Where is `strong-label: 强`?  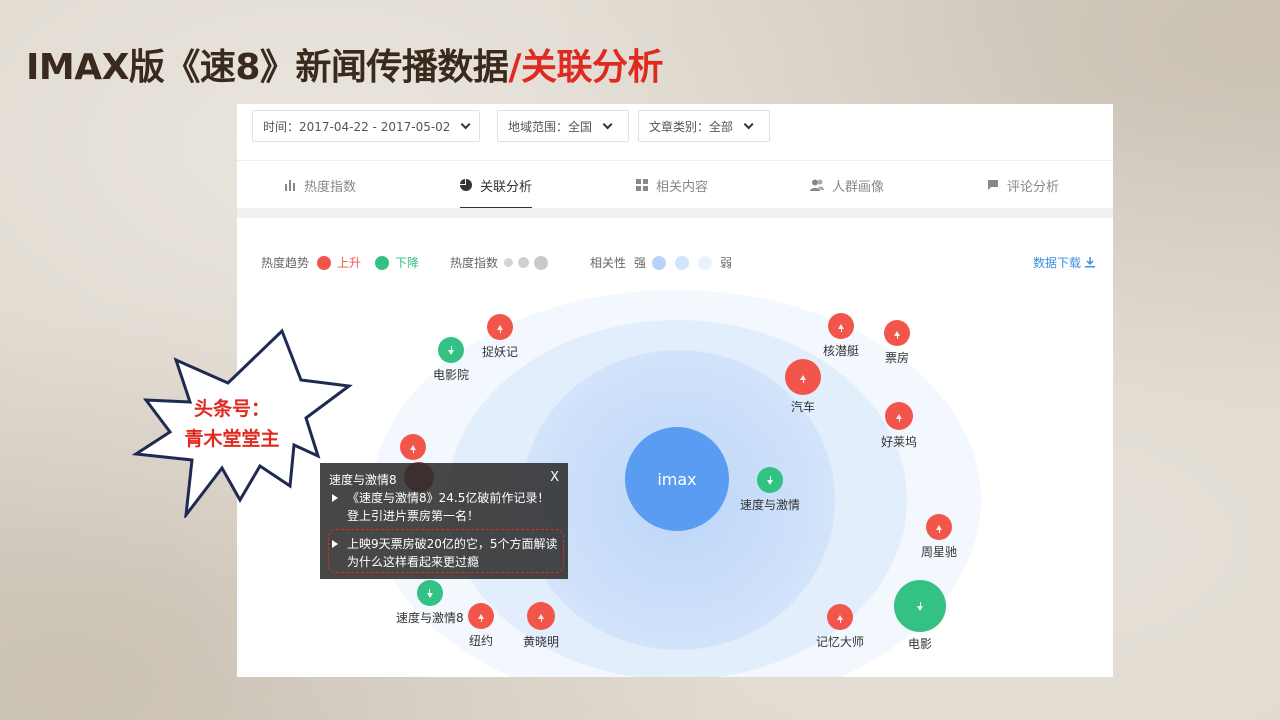 strong-label: 强 is located at coordinates (640, 263).